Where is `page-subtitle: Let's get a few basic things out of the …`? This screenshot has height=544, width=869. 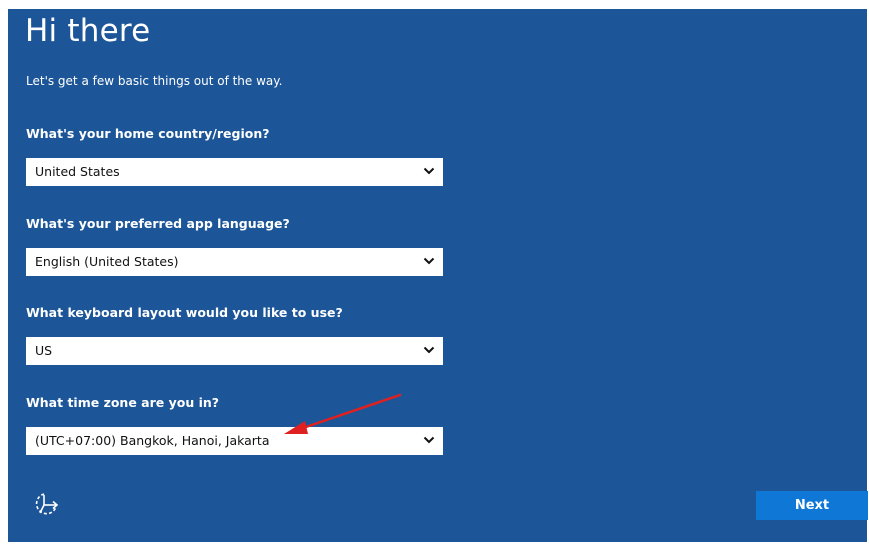 page-subtitle: Let's get a few basic things out of the … is located at coordinates (154, 81).